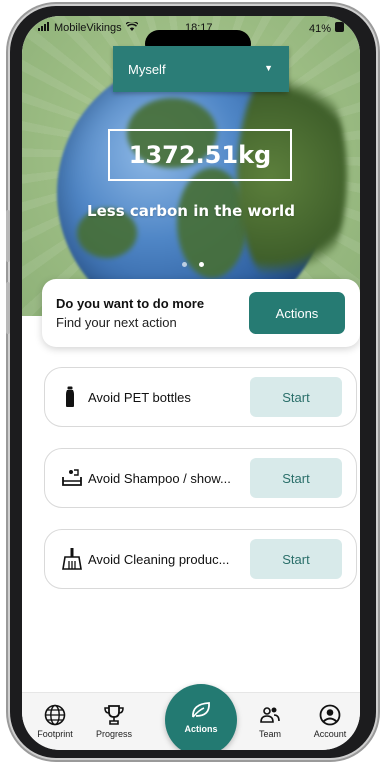 This screenshot has height=762, width=383. What do you see at coordinates (297, 313) in the screenshot?
I see `actions-button: Actions` at bounding box center [297, 313].